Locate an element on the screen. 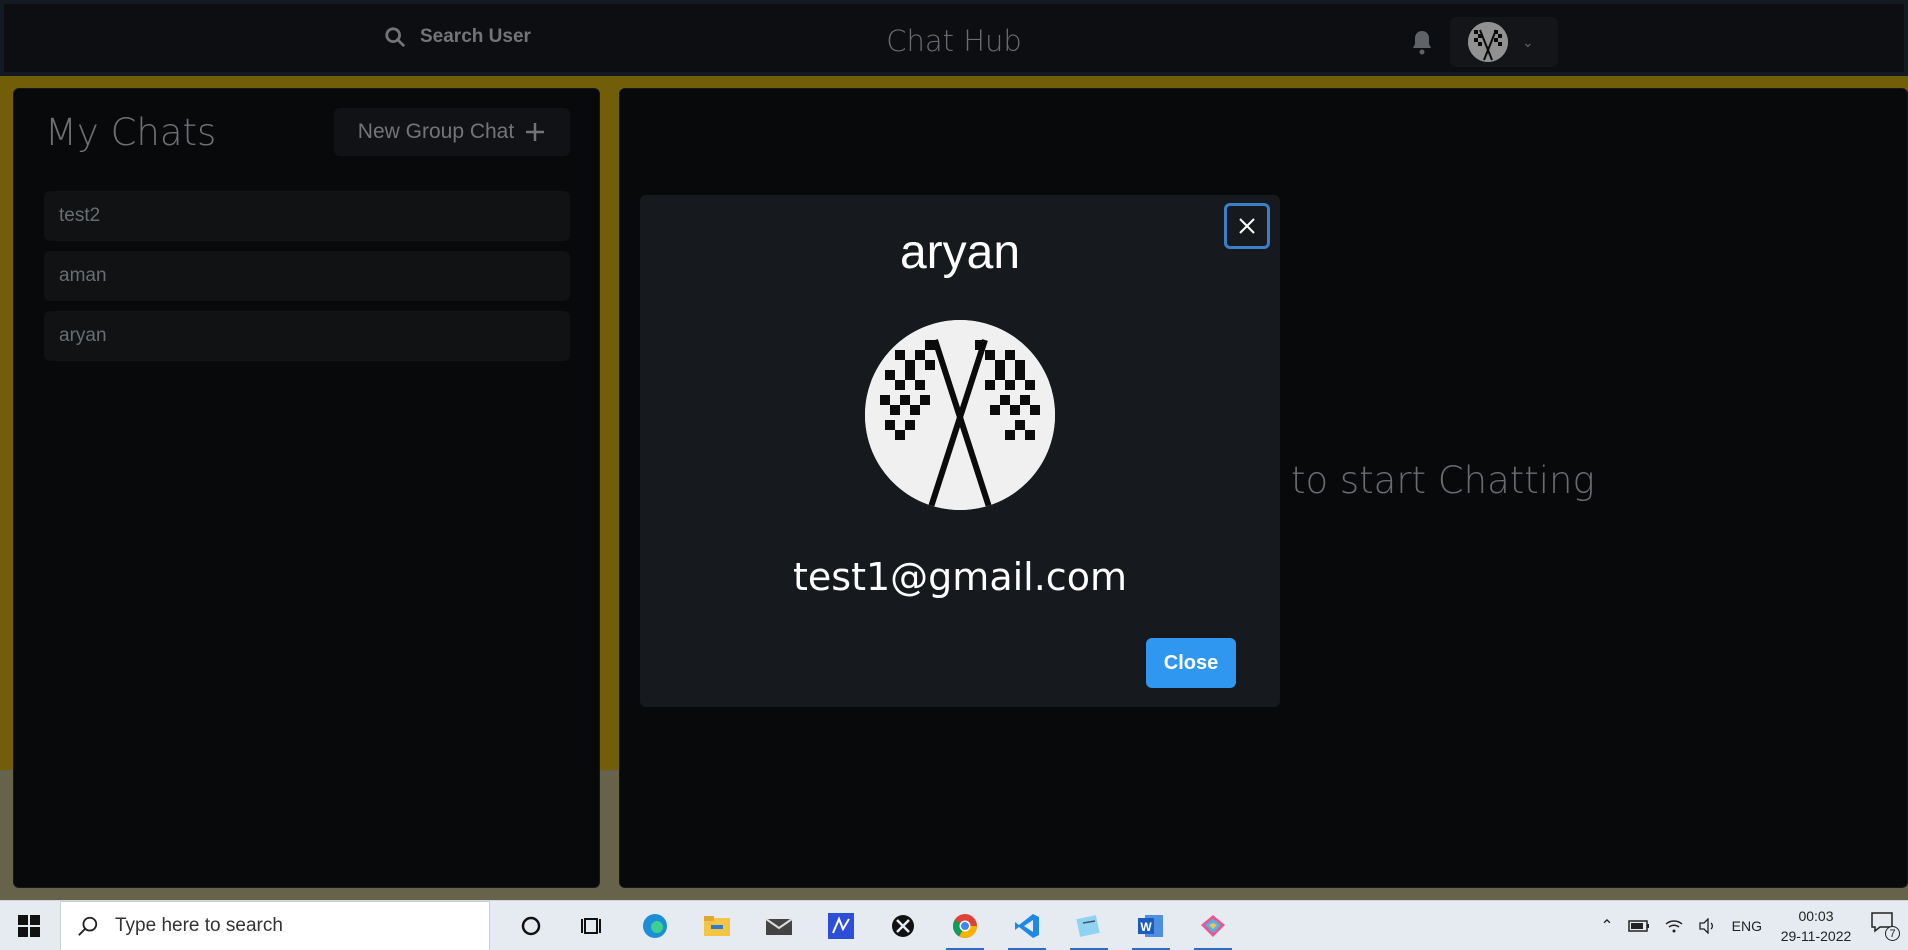 This screenshot has height=950, width=1908. clock: 00:03 29-11-2022 is located at coordinates (1816, 926).